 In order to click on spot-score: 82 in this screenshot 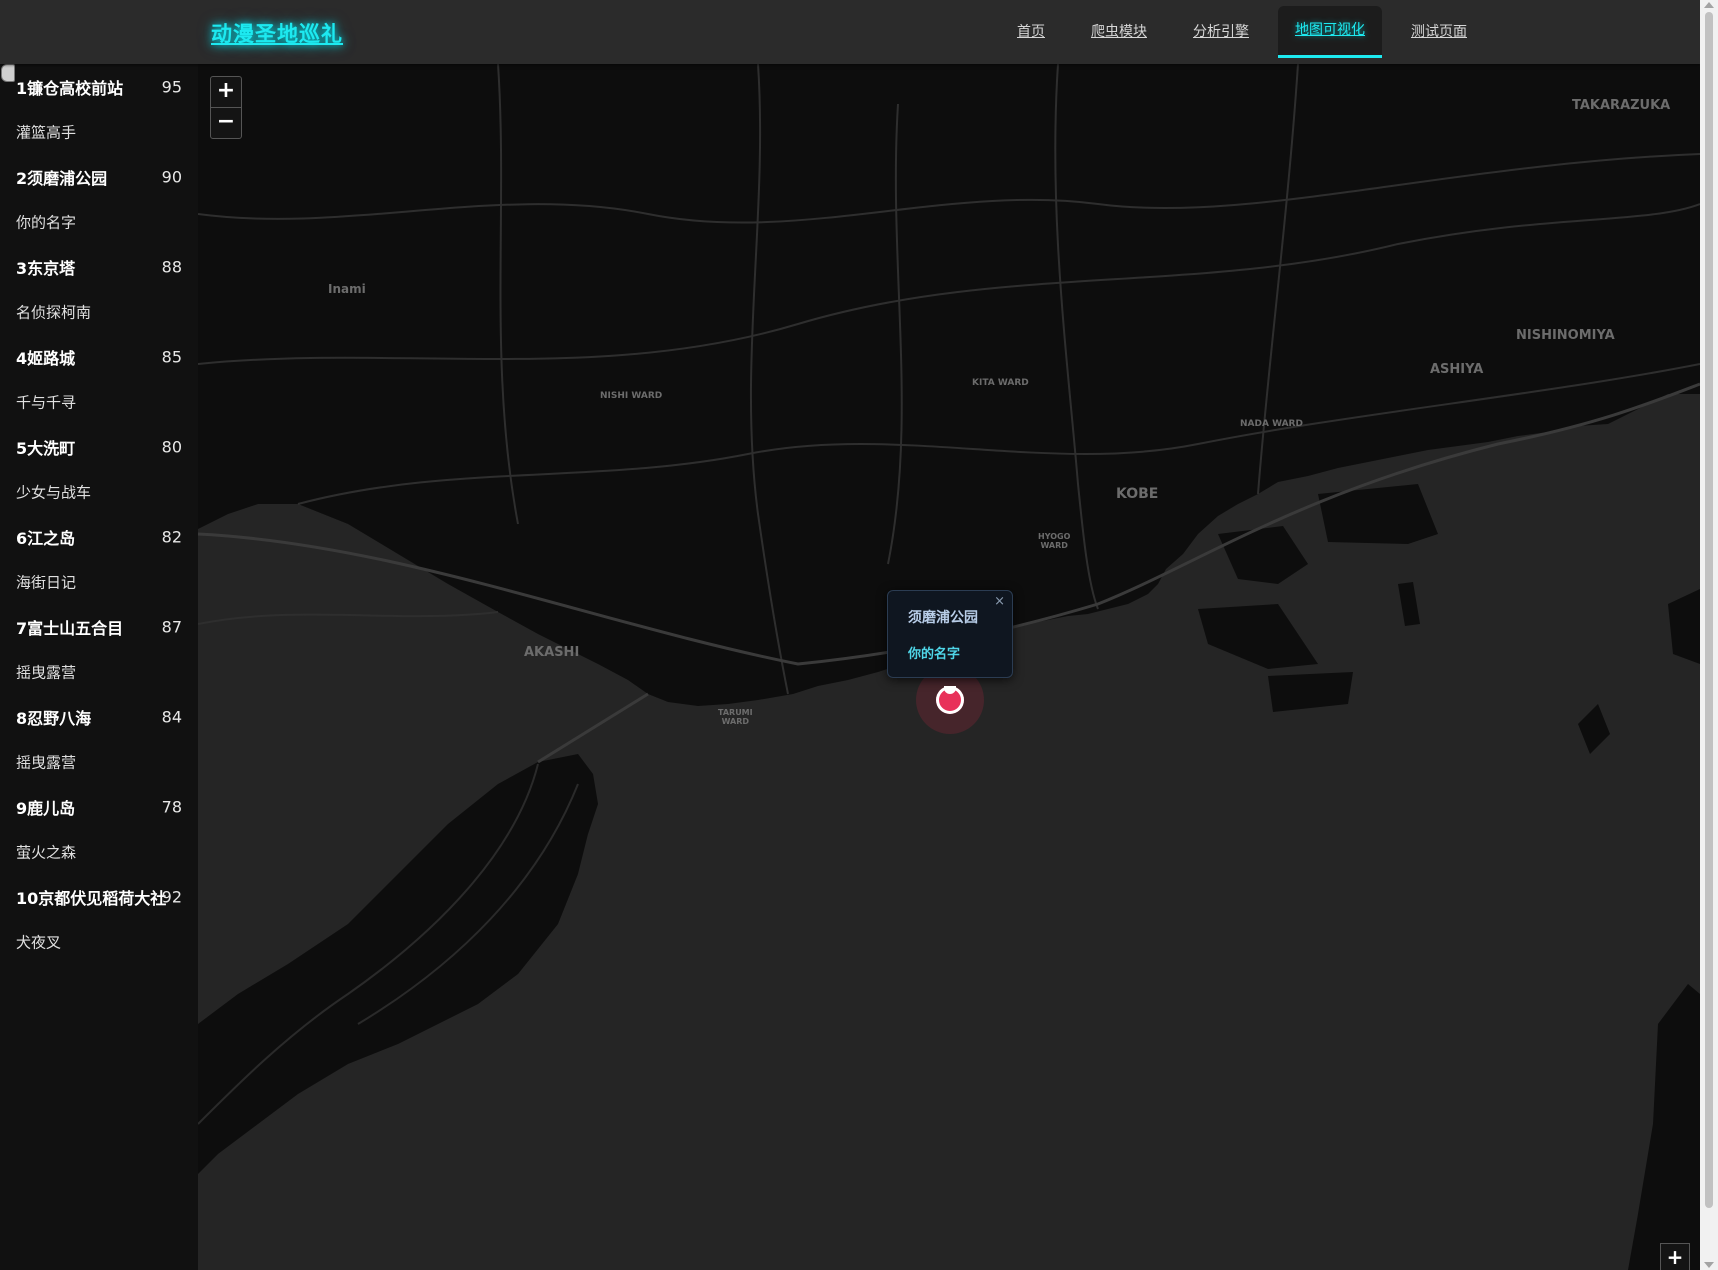, I will do `click(171, 536)`.